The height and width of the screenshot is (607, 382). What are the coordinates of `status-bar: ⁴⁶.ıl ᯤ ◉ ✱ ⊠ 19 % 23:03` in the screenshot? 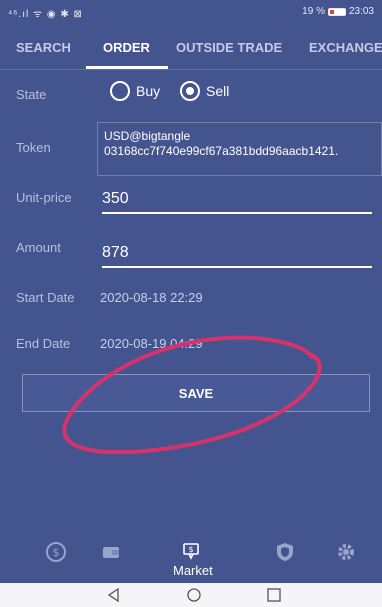 It's located at (191, 13).